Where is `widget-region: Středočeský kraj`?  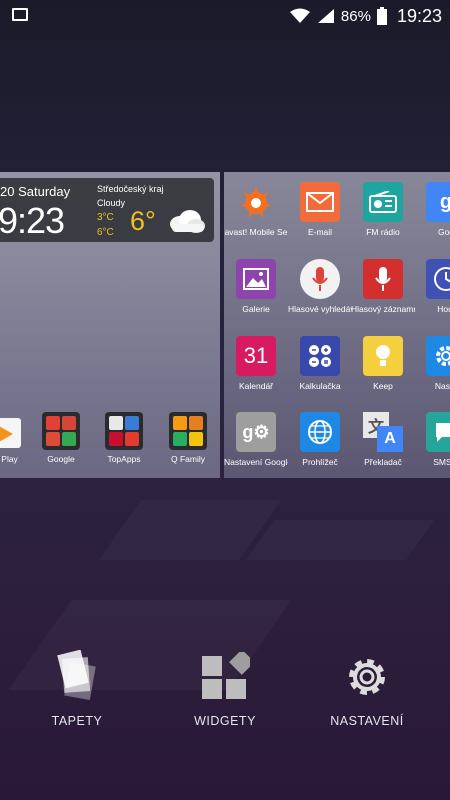
widget-region: Středočeský kraj is located at coordinates (130, 189).